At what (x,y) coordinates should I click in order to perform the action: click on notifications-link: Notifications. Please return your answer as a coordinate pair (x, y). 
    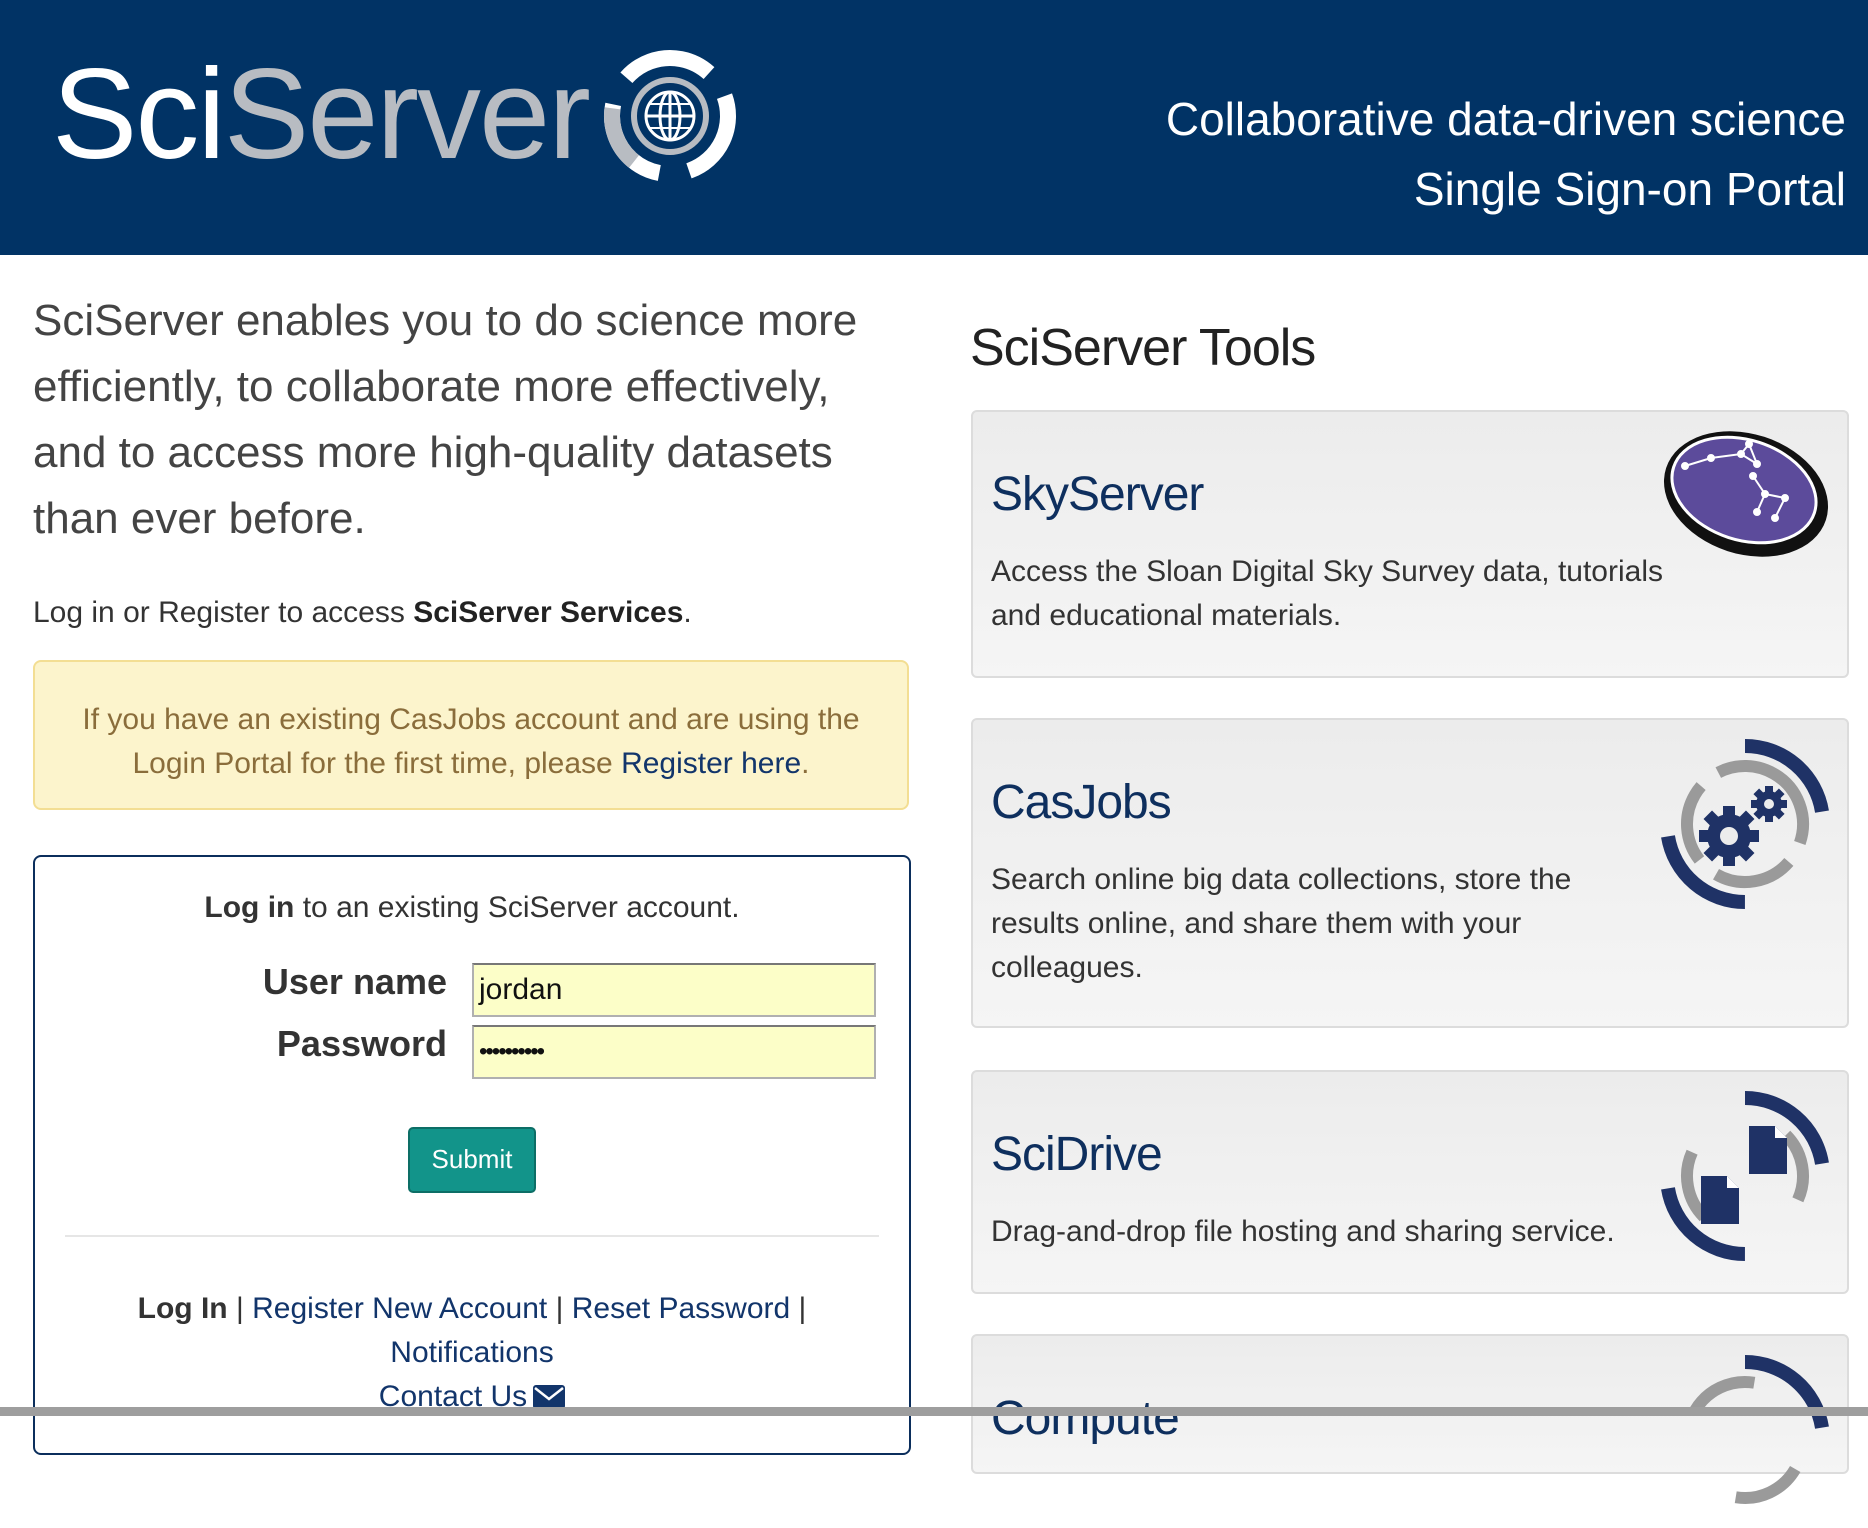
    Looking at the image, I should click on (471, 1352).